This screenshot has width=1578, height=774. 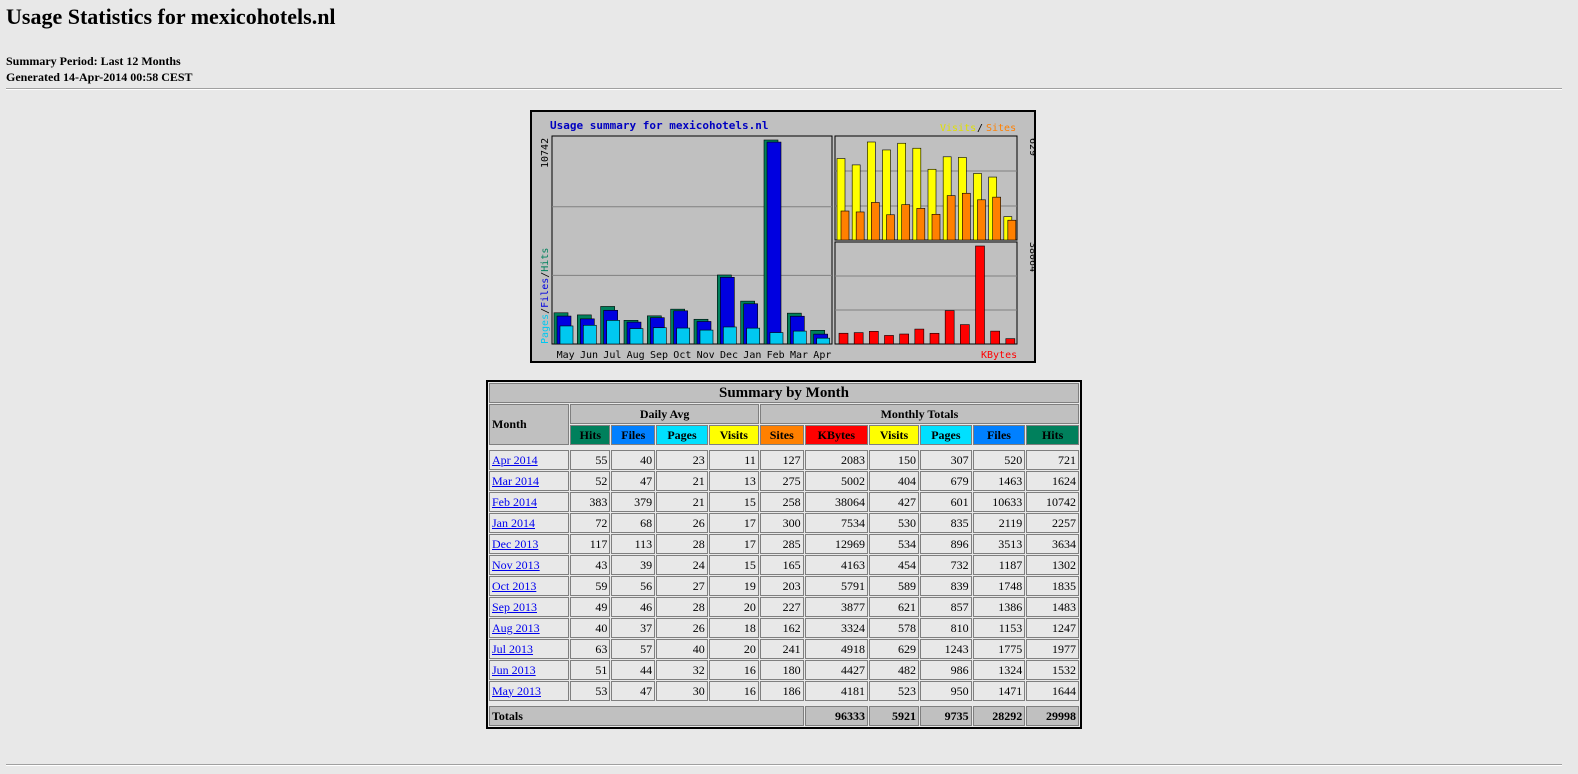 I want to click on table-row: Nov 2013 43 39 24 15 165 4163 454 732 1187 1302, so click(x=784, y=565).